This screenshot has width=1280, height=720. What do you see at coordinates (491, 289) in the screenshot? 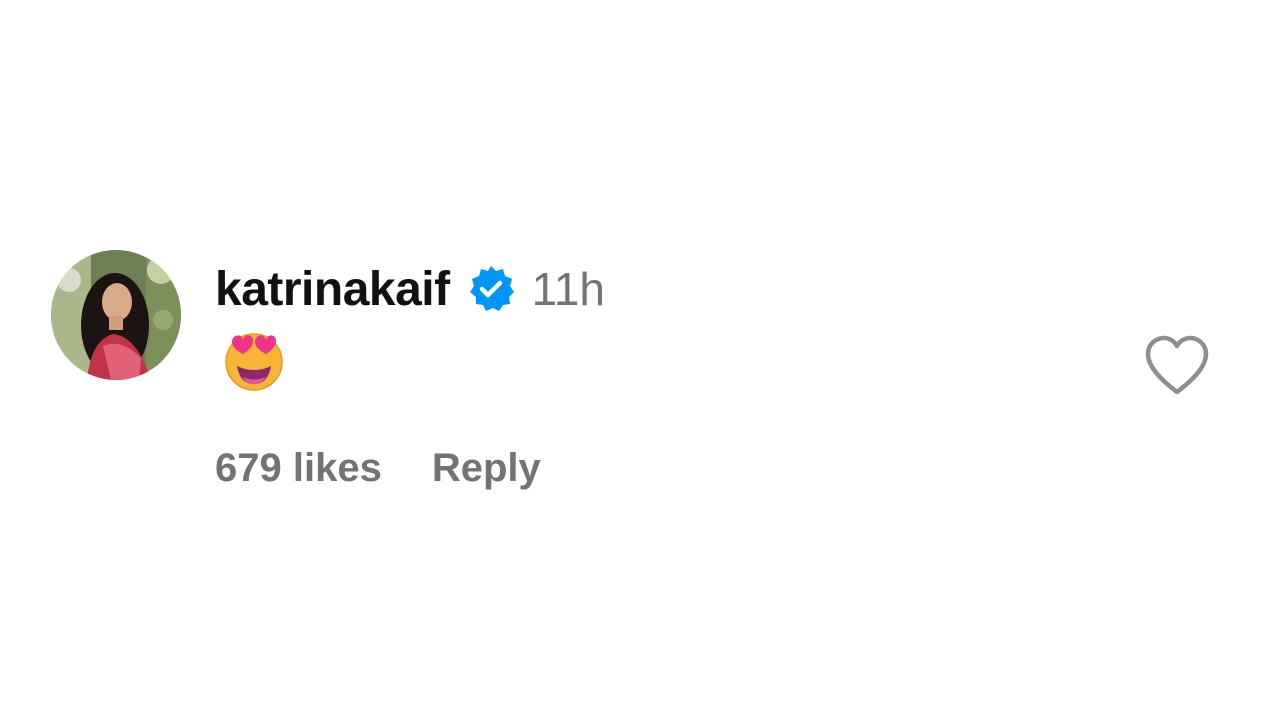
I see `verified-badge-icon` at bounding box center [491, 289].